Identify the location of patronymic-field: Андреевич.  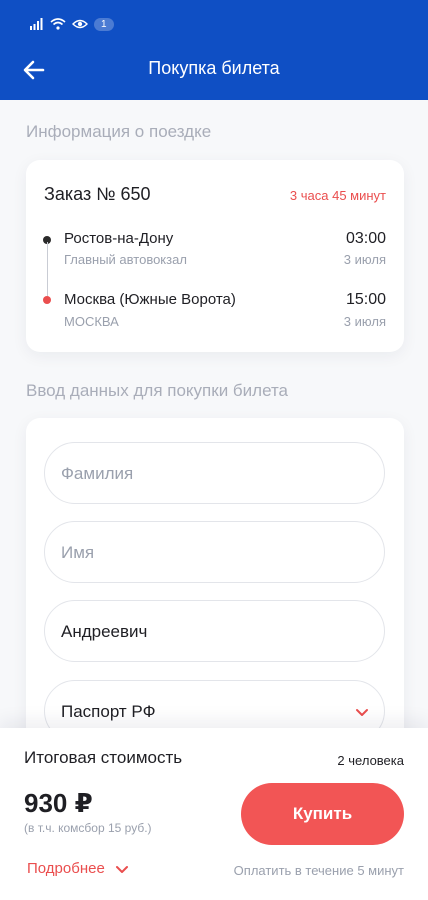
(214, 631).